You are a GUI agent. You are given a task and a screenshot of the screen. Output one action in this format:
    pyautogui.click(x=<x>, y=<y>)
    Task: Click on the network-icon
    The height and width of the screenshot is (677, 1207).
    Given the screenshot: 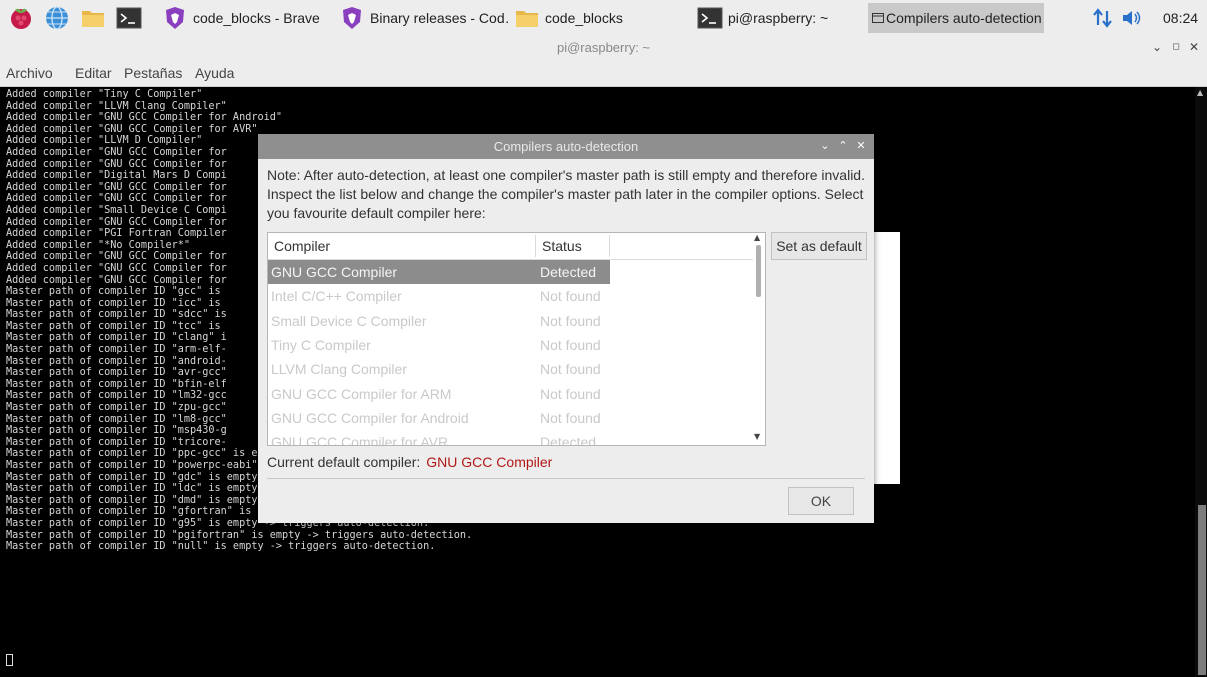 What is the action you would take?
    pyautogui.click(x=1103, y=18)
    